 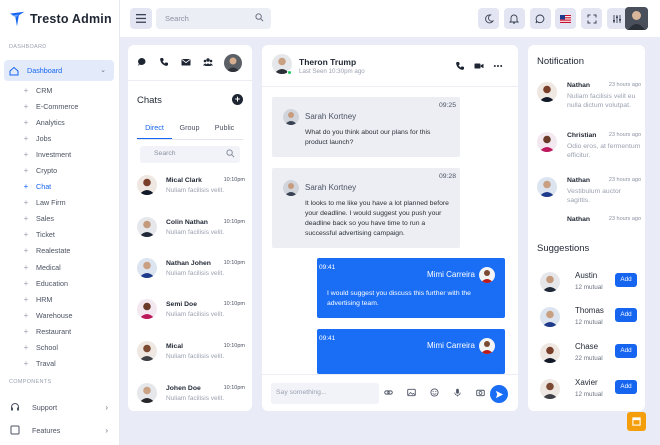 I want to click on notification-name: Nathan, so click(x=579, y=85).